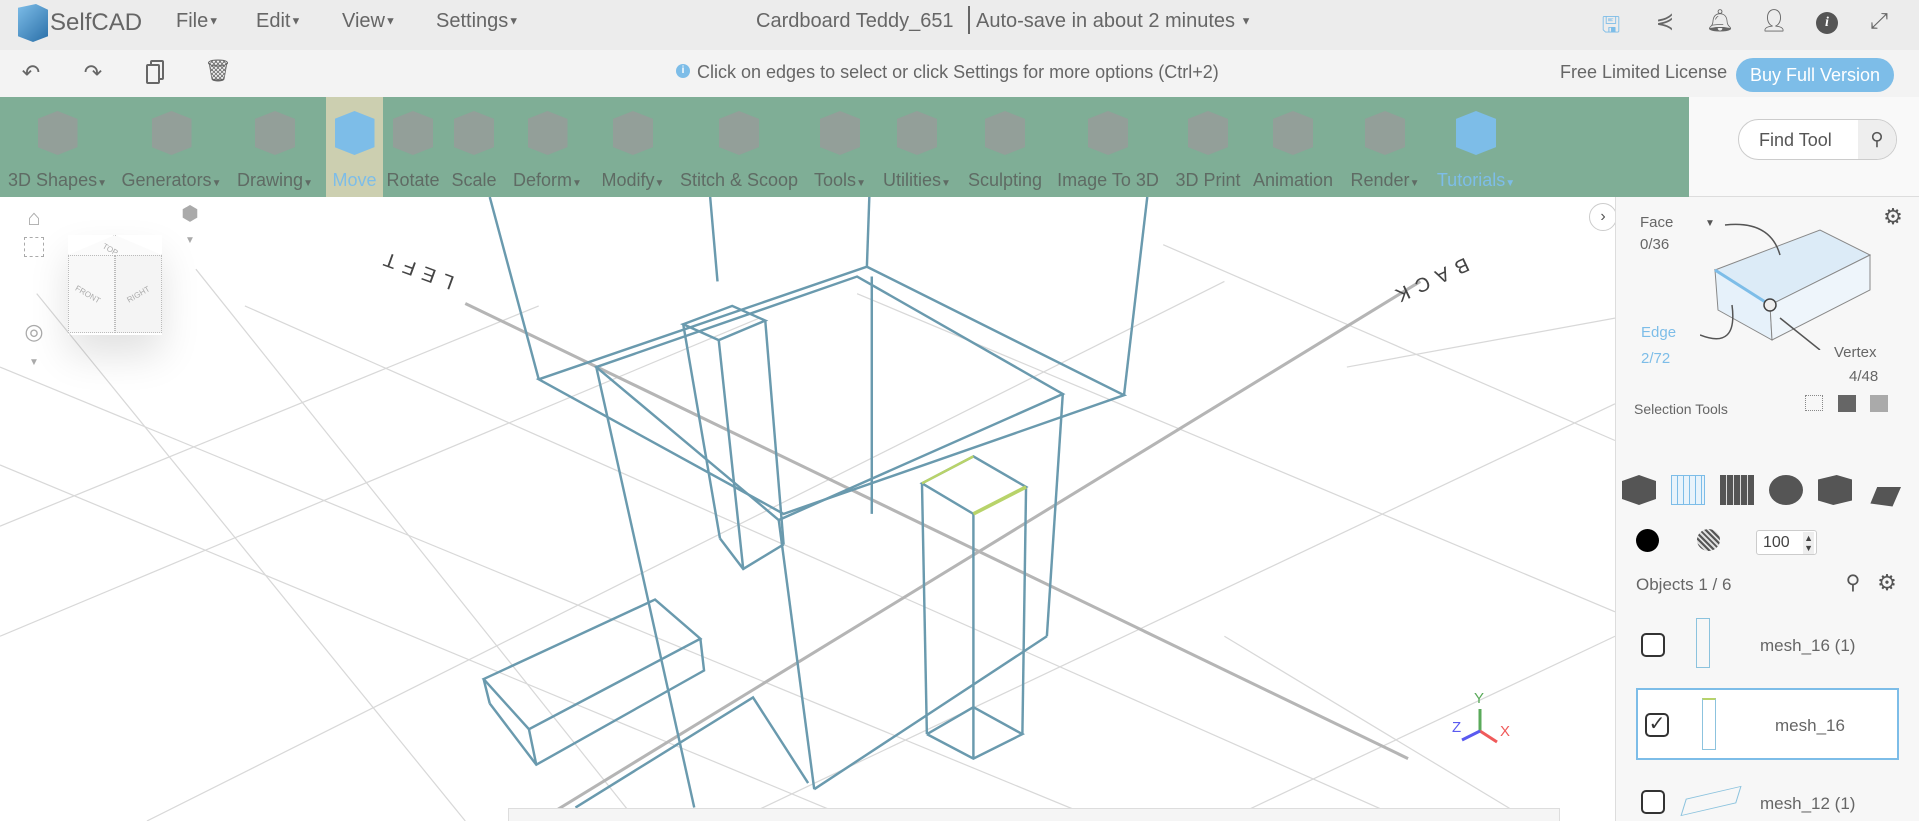 This screenshot has width=1919, height=821. Describe the element at coordinates (115, 285) in the screenshot. I see `view-cube: TOP FRONT RIGHT` at that location.